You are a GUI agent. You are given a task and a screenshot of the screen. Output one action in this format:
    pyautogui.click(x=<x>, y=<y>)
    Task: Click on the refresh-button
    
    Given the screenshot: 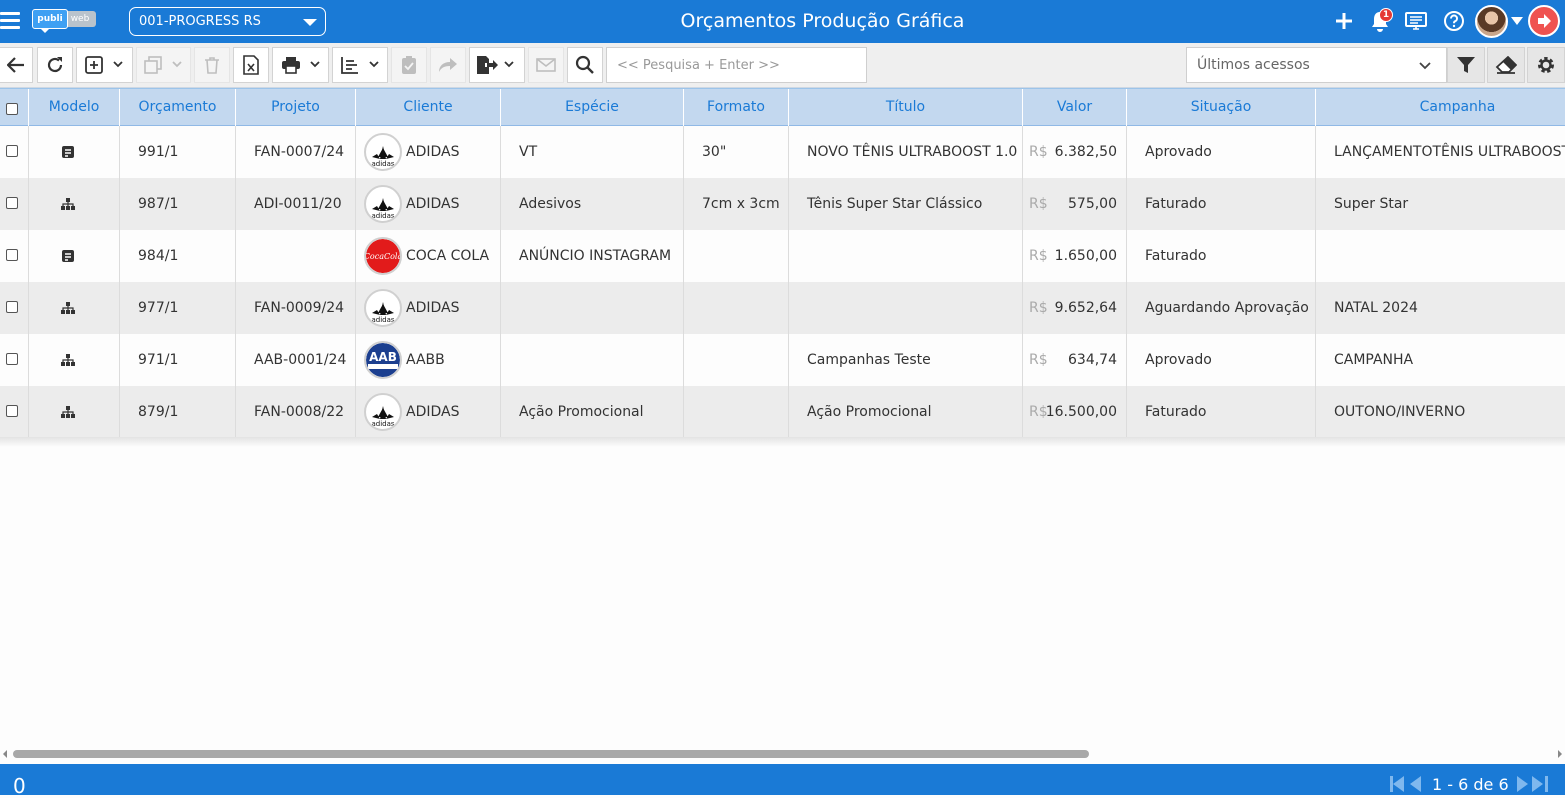 What is the action you would take?
    pyautogui.click(x=55, y=65)
    